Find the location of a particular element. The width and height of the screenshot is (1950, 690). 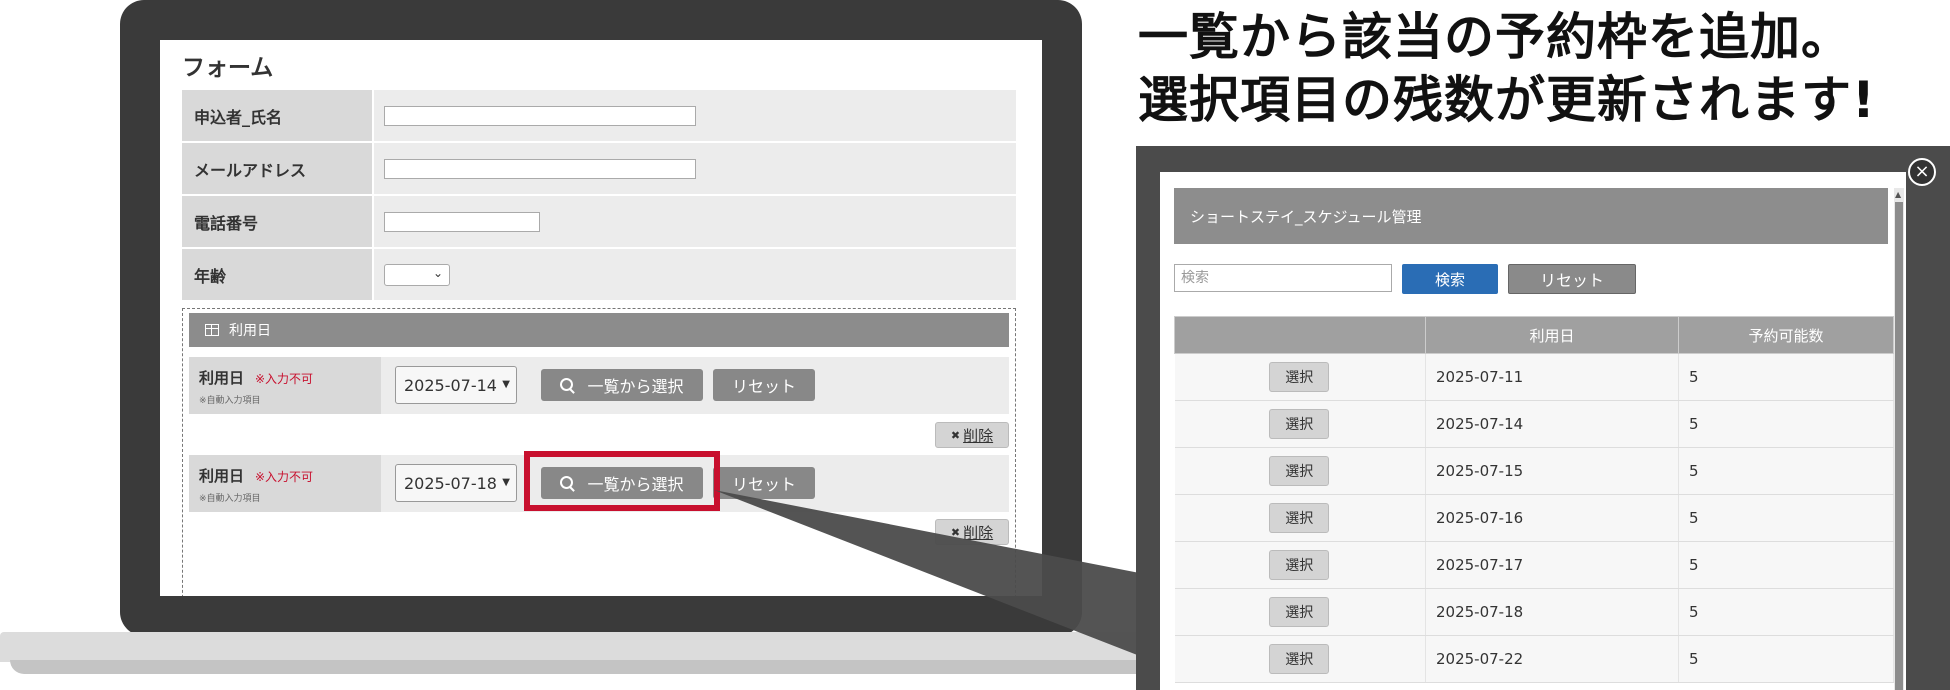

date-cell: 2025-07-17 is located at coordinates (1552, 565).